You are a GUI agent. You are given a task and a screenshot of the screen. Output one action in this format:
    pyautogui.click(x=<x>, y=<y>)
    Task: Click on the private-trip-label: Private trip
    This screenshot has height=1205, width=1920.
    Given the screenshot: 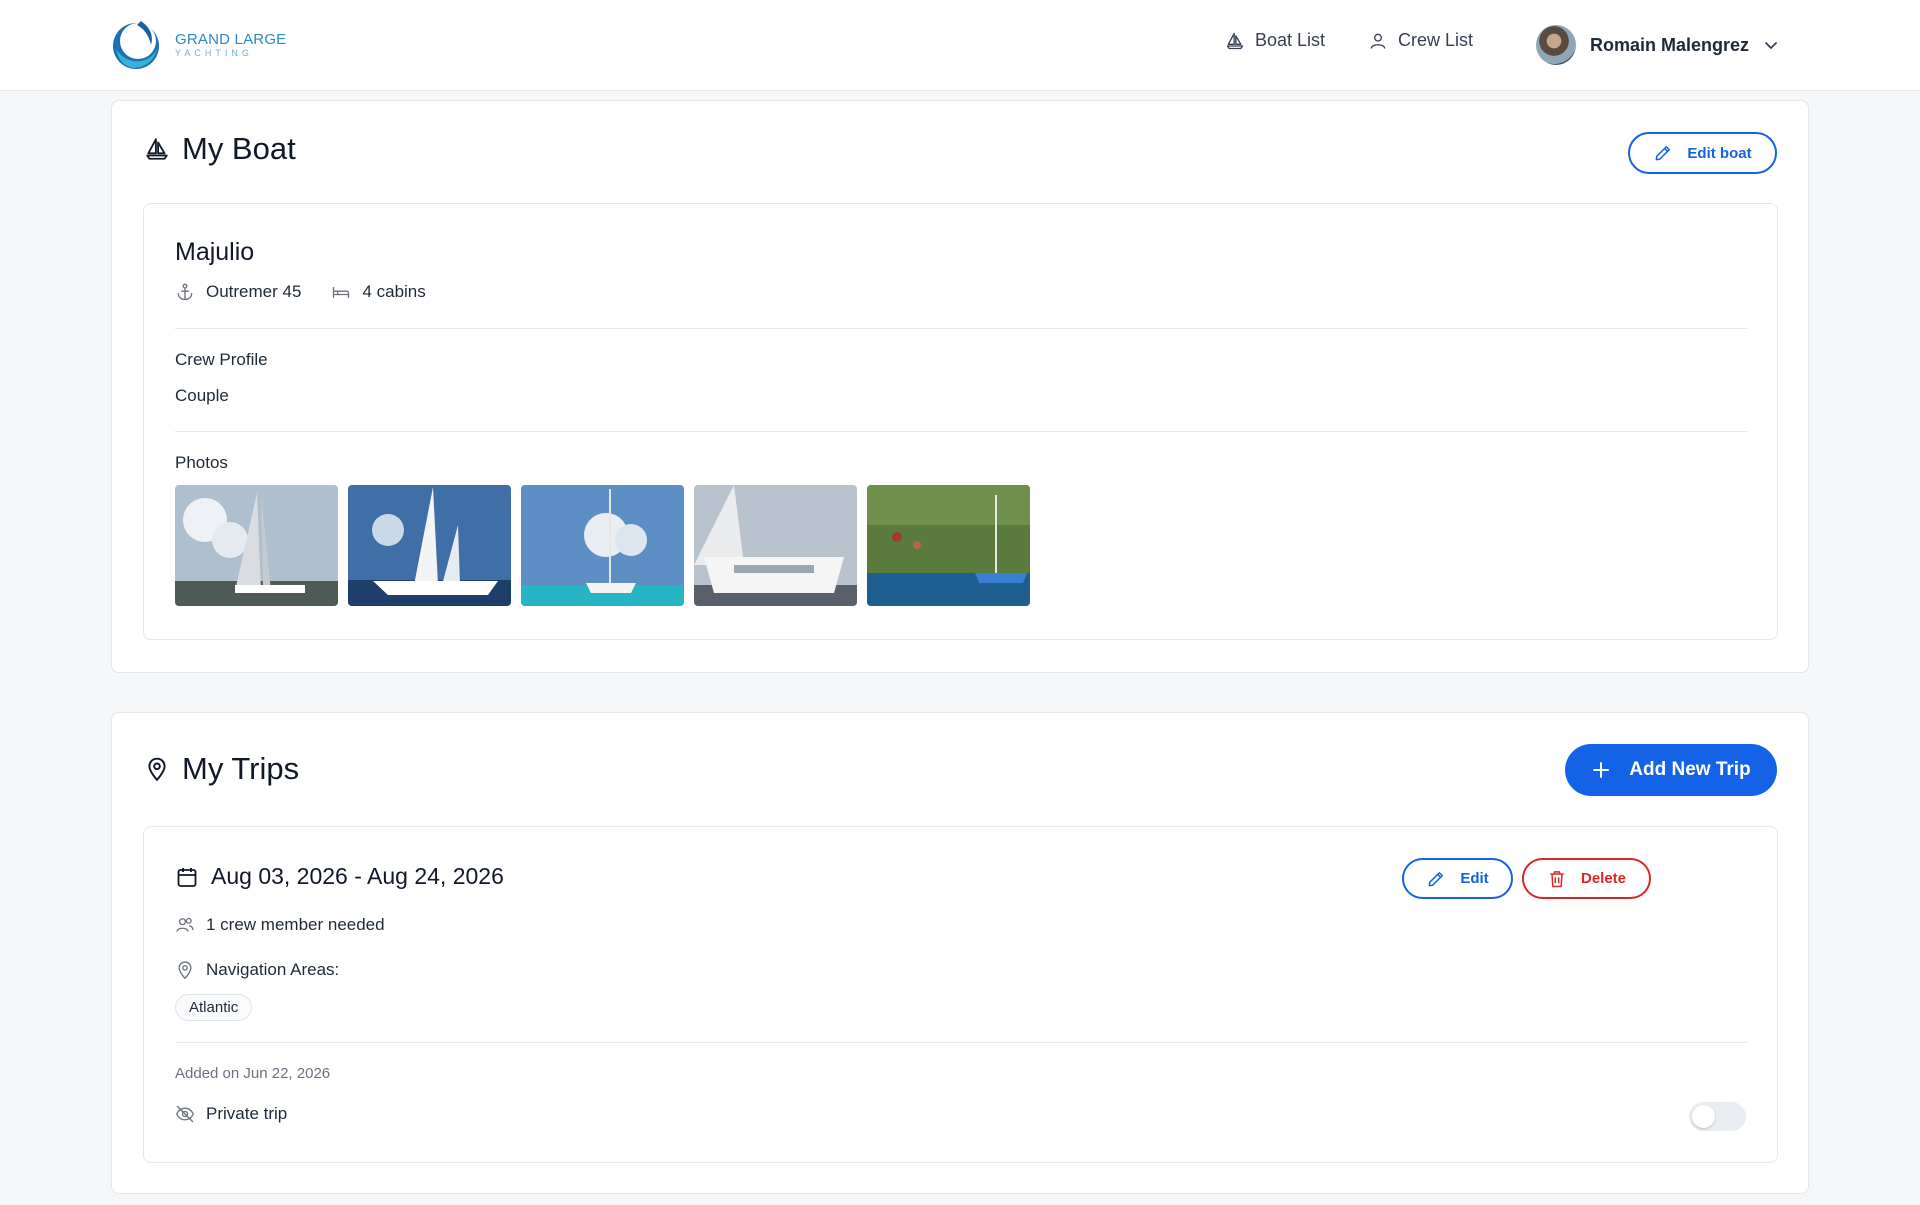 What is the action you would take?
    pyautogui.click(x=247, y=1113)
    